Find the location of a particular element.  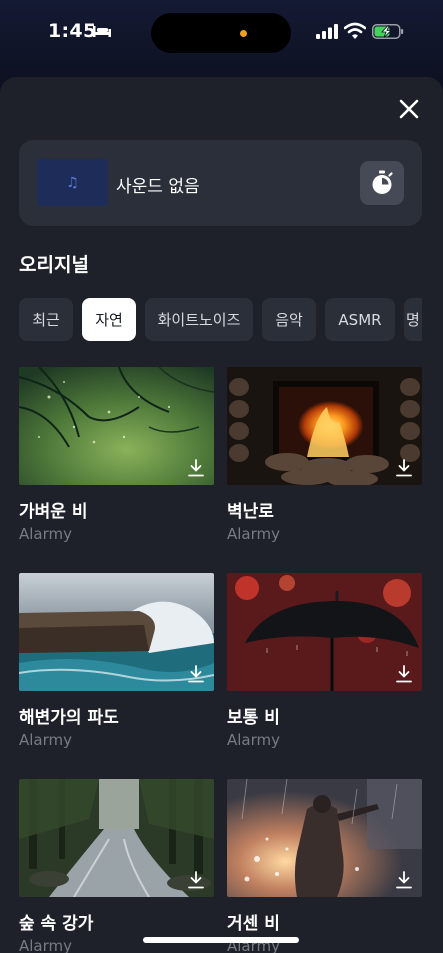

sound-title: 벽난로 is located at coordinates (250, 512).